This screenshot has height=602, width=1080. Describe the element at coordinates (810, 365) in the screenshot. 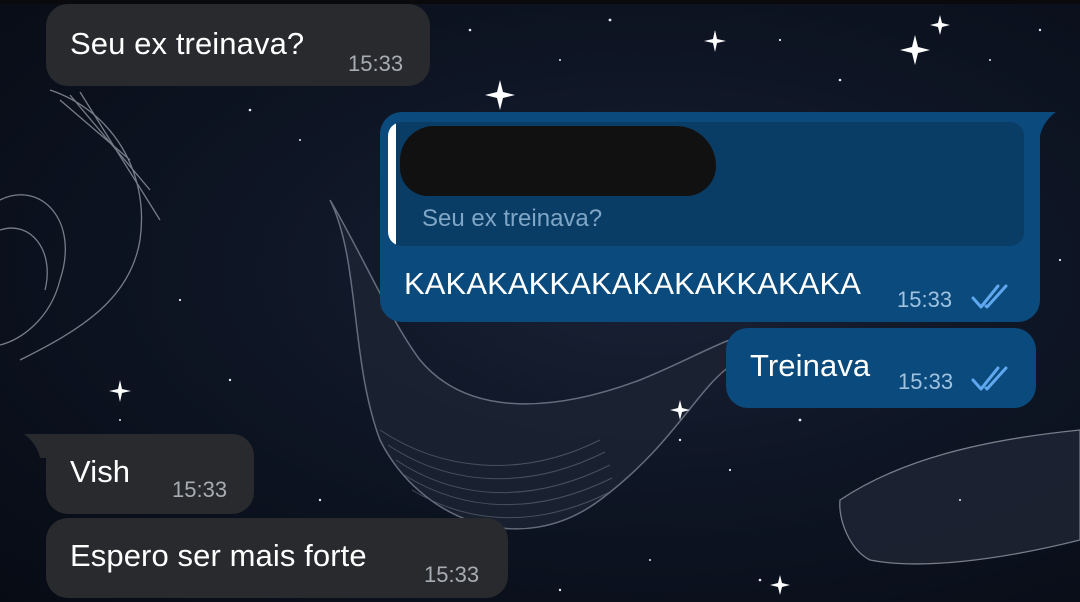

I see `message-text: Treinava` at that location.